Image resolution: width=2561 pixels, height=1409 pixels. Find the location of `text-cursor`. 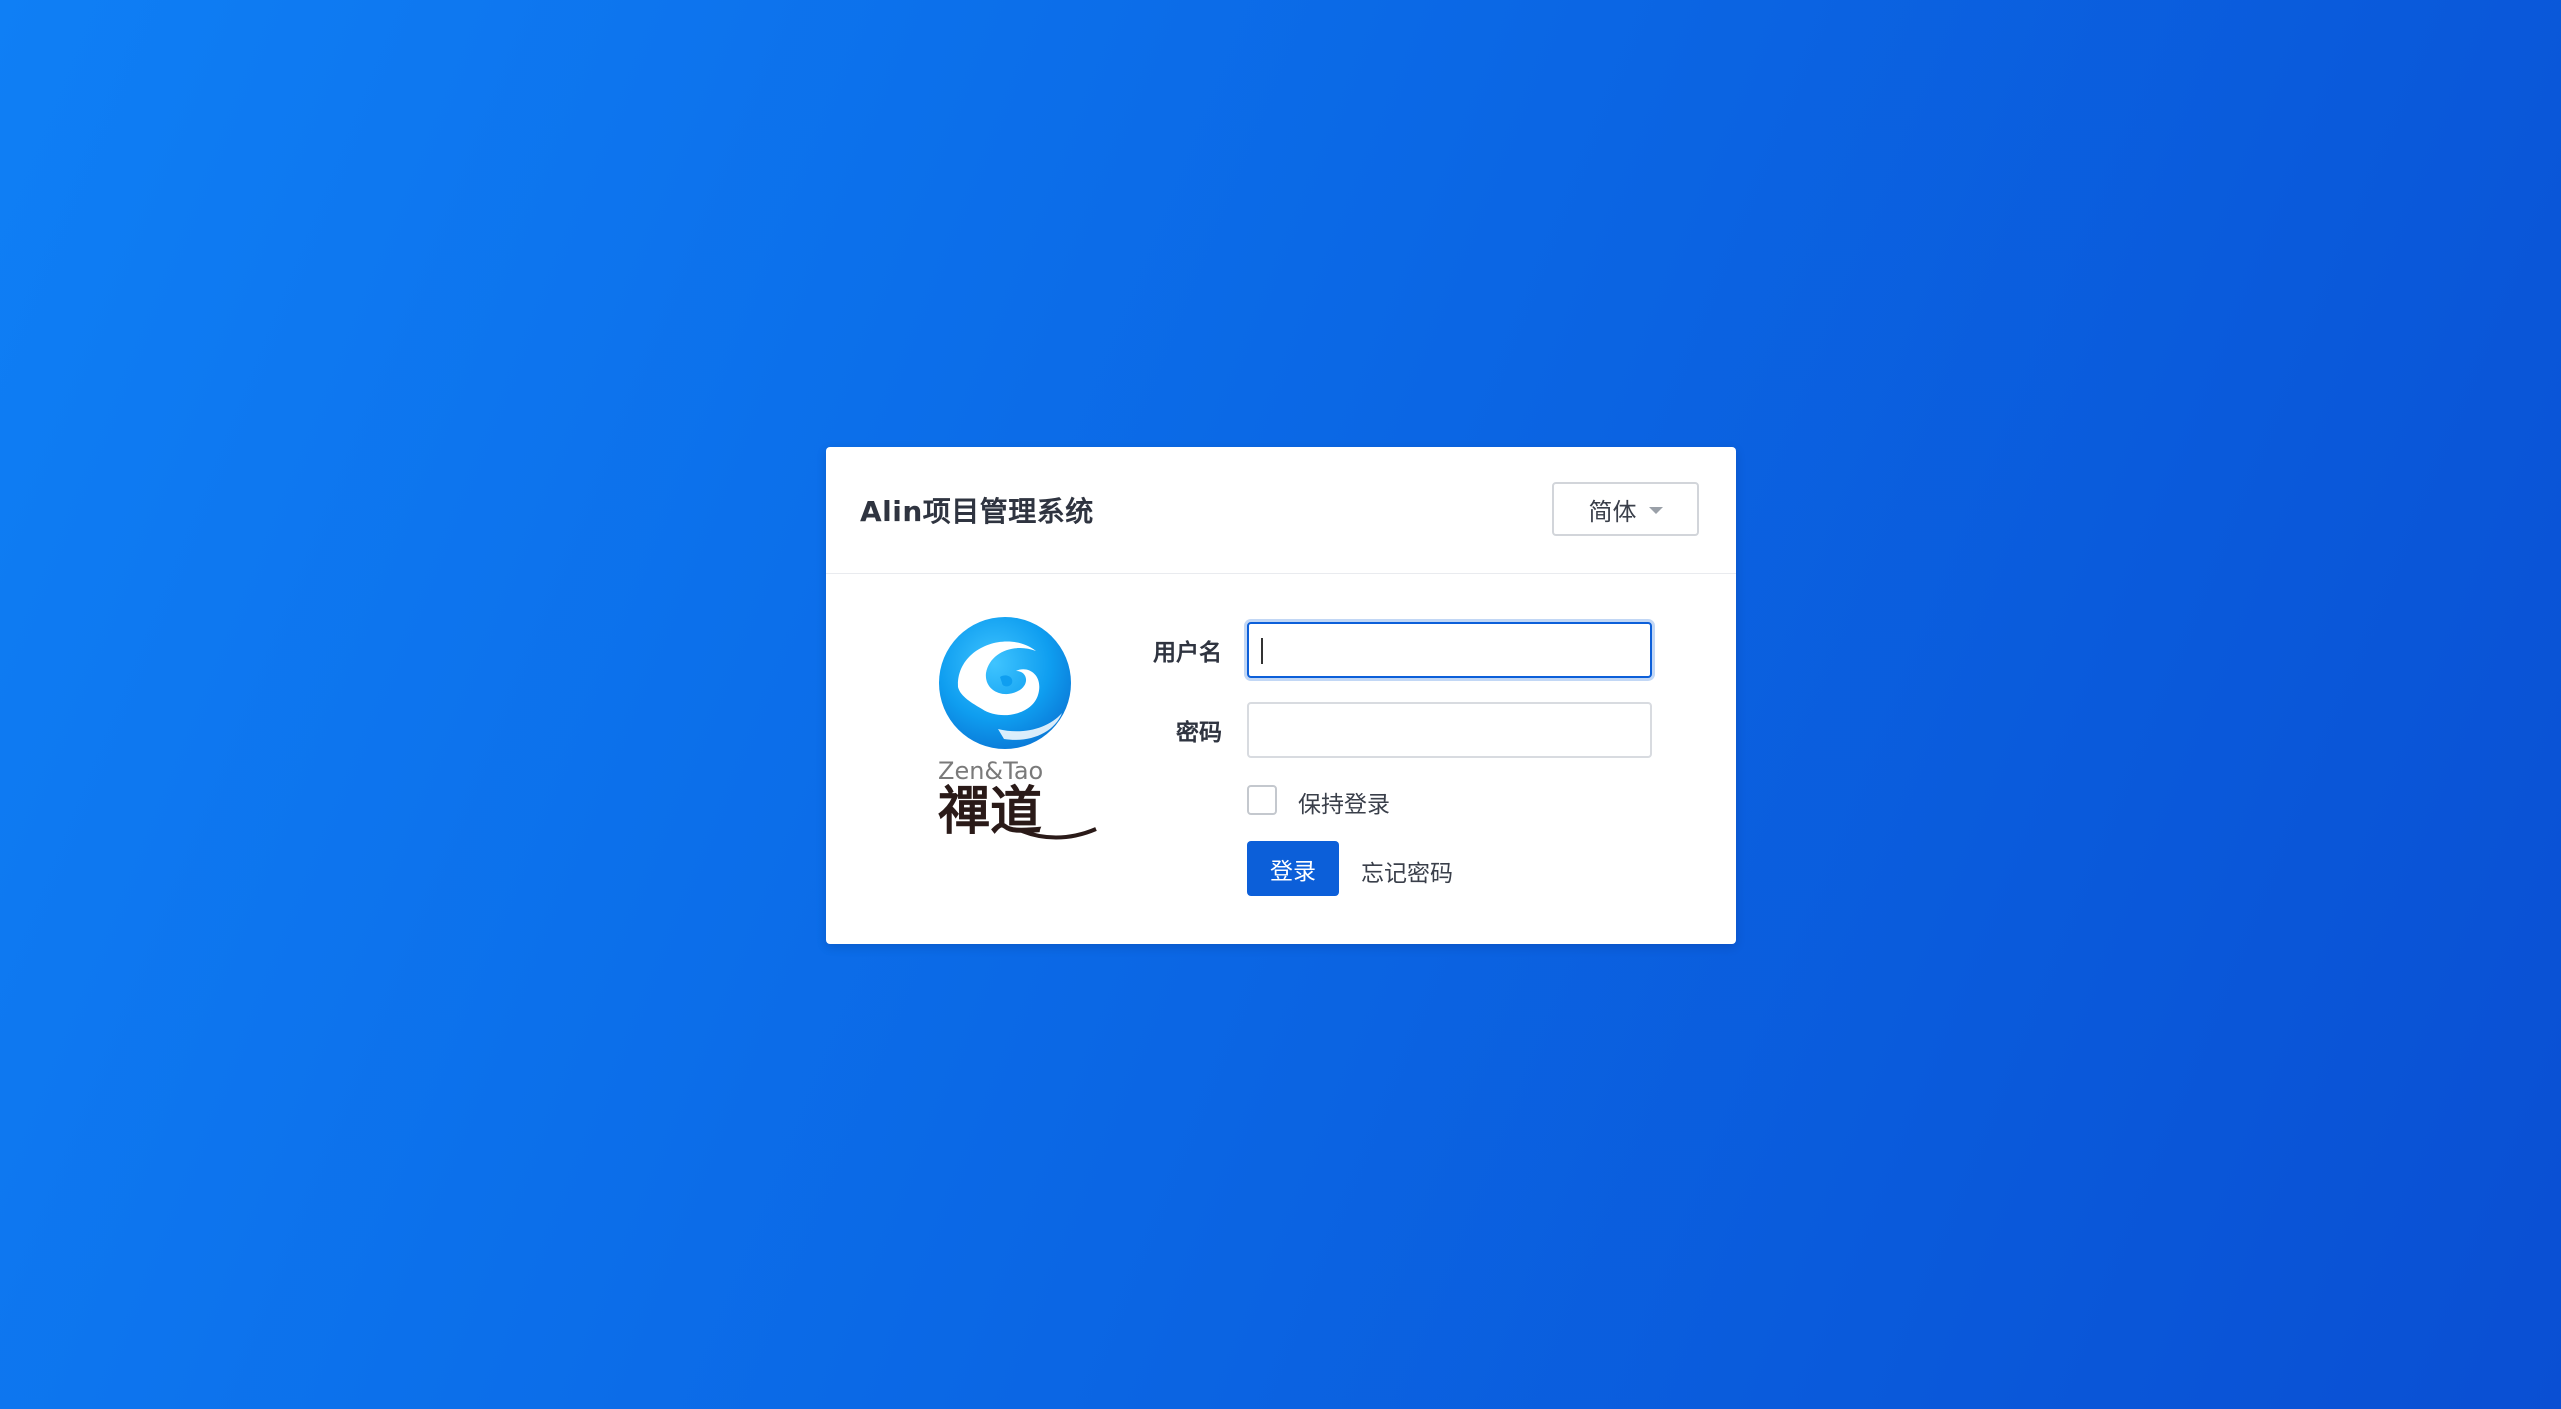

text-cursor is located at coordinates (1262, 651).